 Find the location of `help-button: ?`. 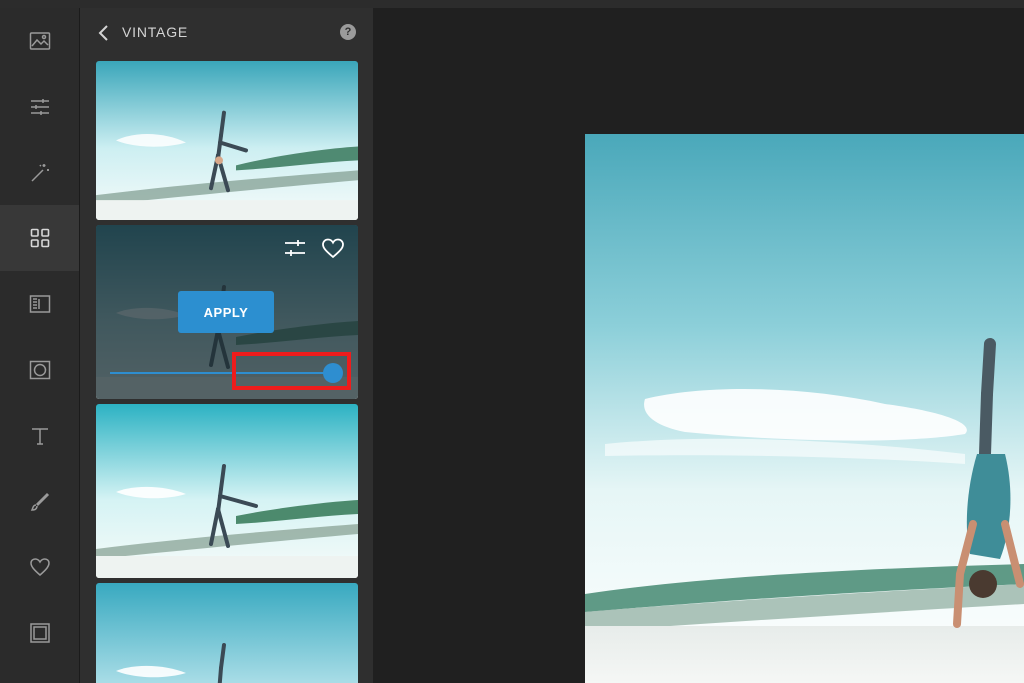

help-button: ? is located at coordinates (348, 32).